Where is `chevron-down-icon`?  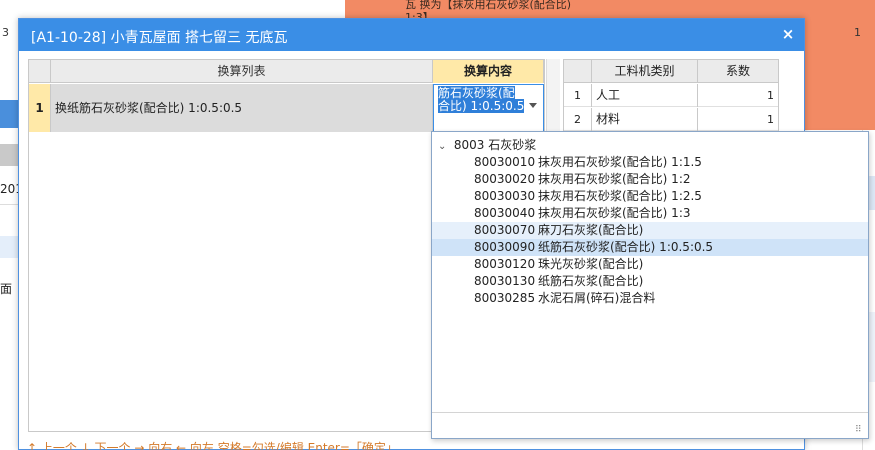 chevron-down-icon is located at coordinates (533, 105).